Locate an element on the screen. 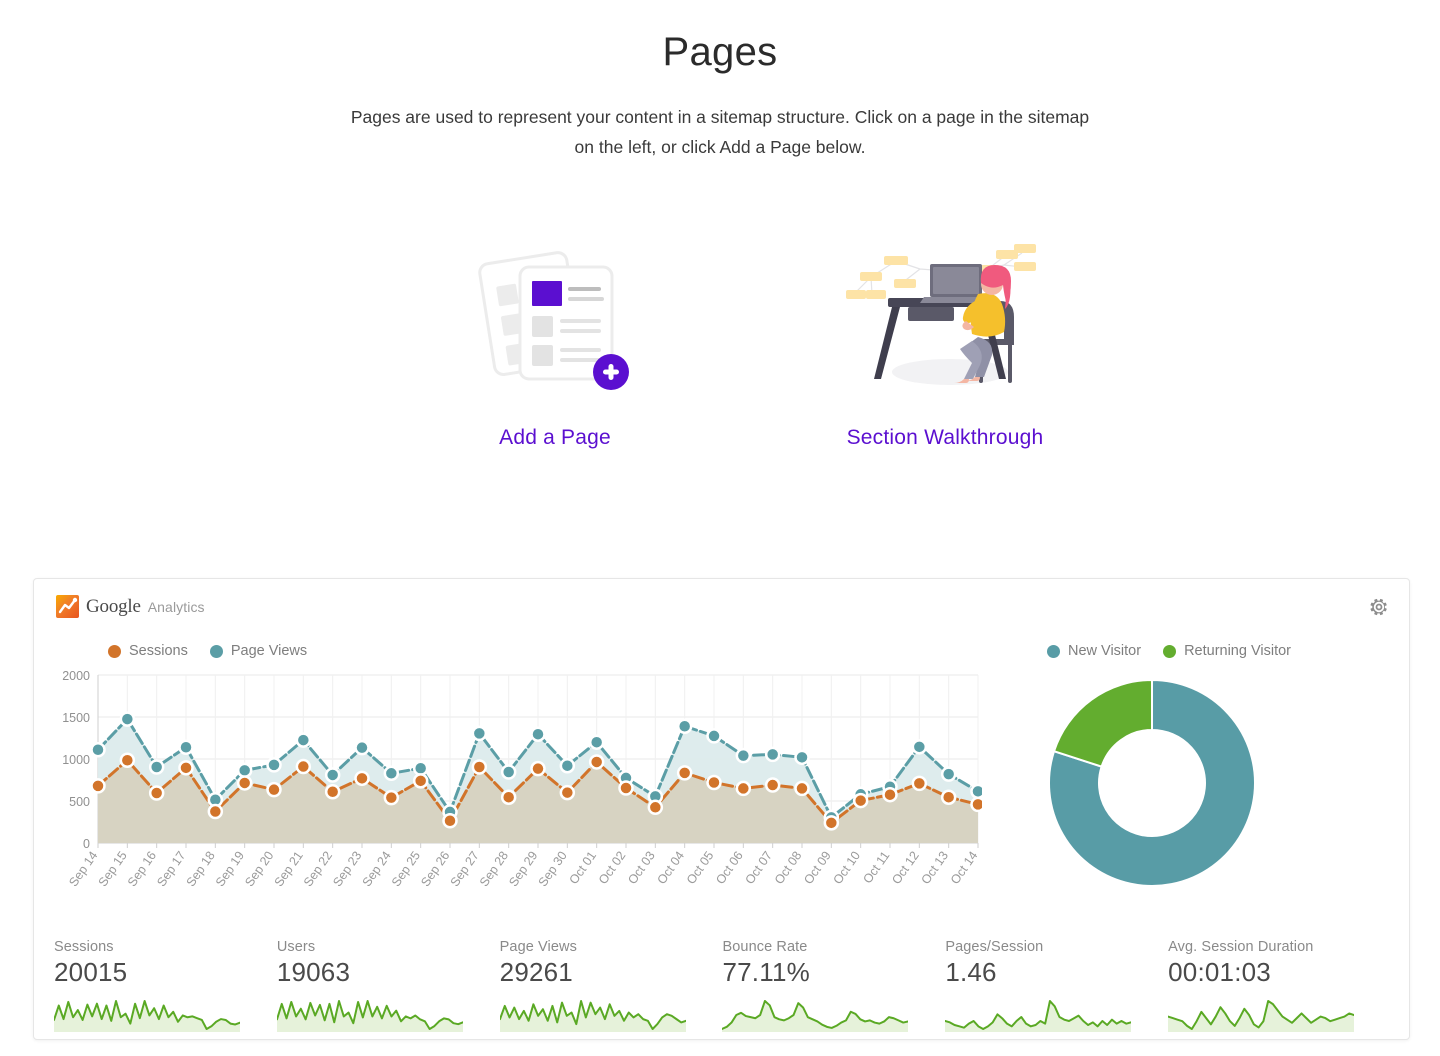  metric-label: Pages/Session is located at coordinates (994, 947).